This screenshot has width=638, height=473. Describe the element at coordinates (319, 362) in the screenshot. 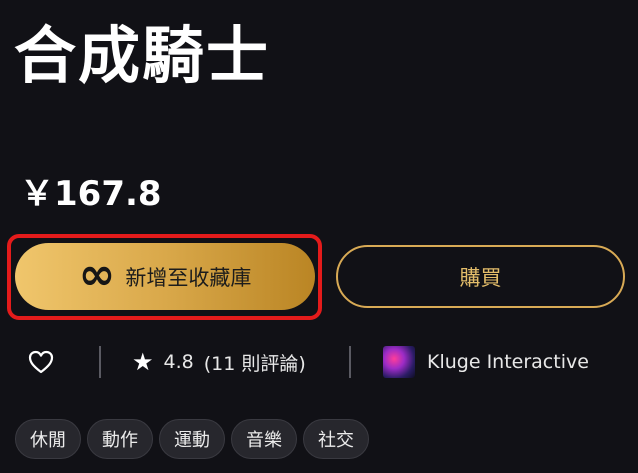

I see `meta-row: ★ 4.8 (11 則評論) Kluge Interactive` at that location.